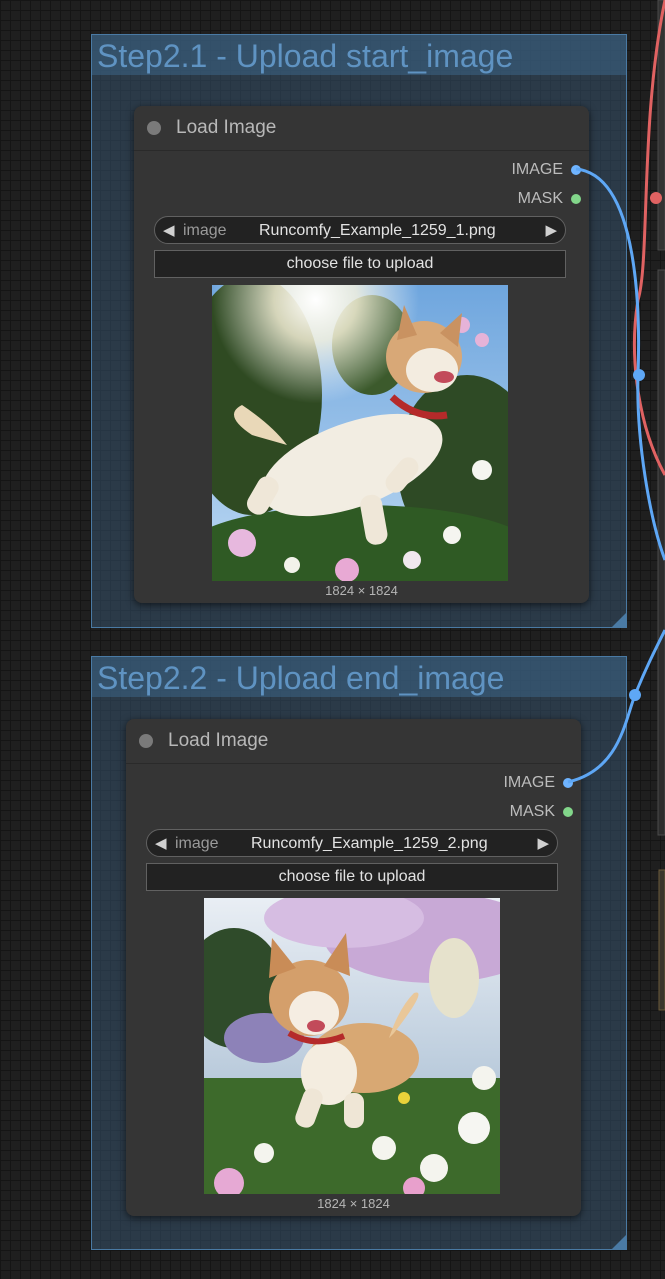 This screenshot has height=1279, width=665. Describe the element at coordinates (616, 706) in the screenshot. I see `image-link-wire-end` at that location.